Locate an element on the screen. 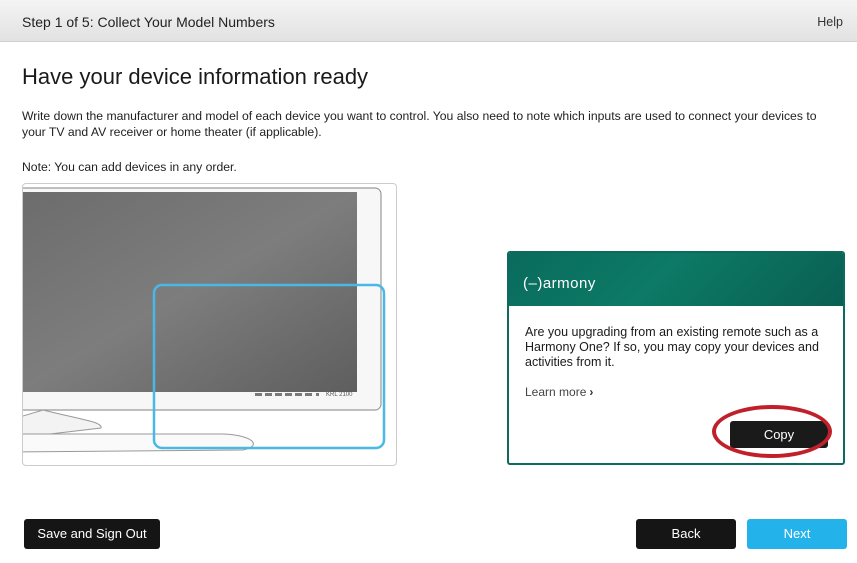  back-button: Back is located at coordinates (686, 534).